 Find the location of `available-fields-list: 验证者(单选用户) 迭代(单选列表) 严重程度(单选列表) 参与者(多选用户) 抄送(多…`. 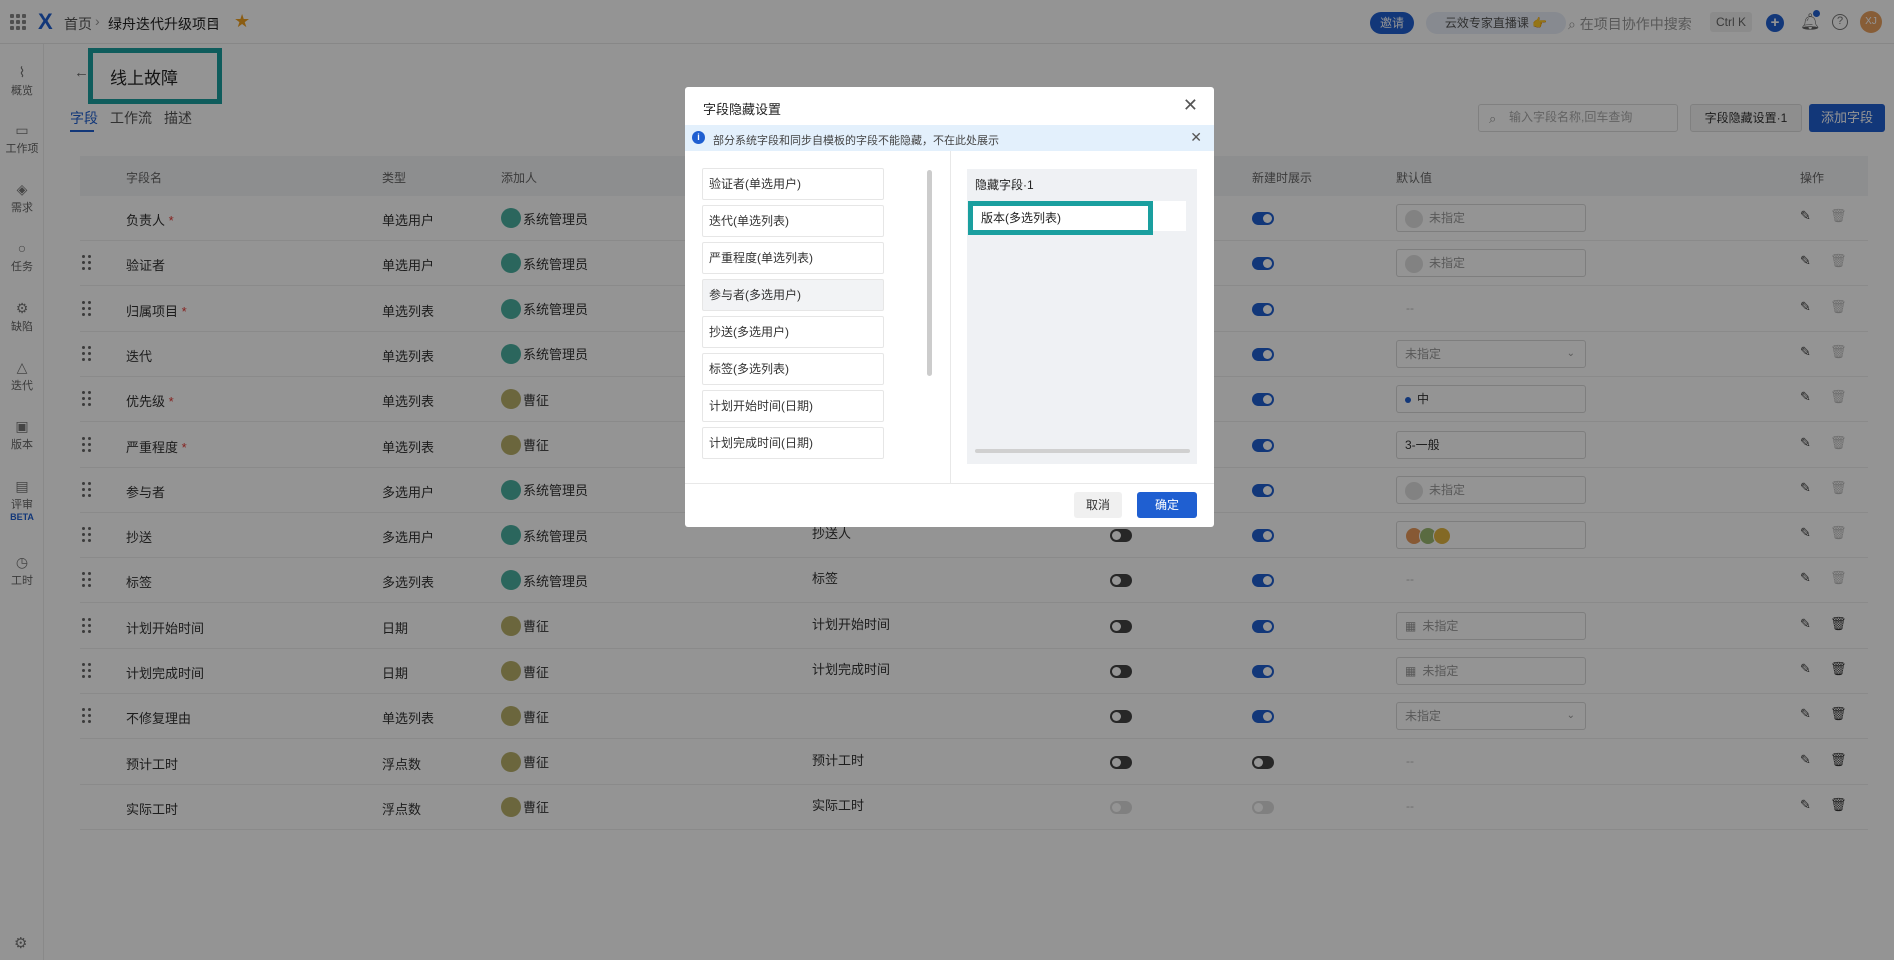

available-fields-list: 验证者(单选用户) 迭代(单选列表) 严重程度(单选列表) 参与者(多选用户) 抄送(多… is located at coordinates (793, 318).